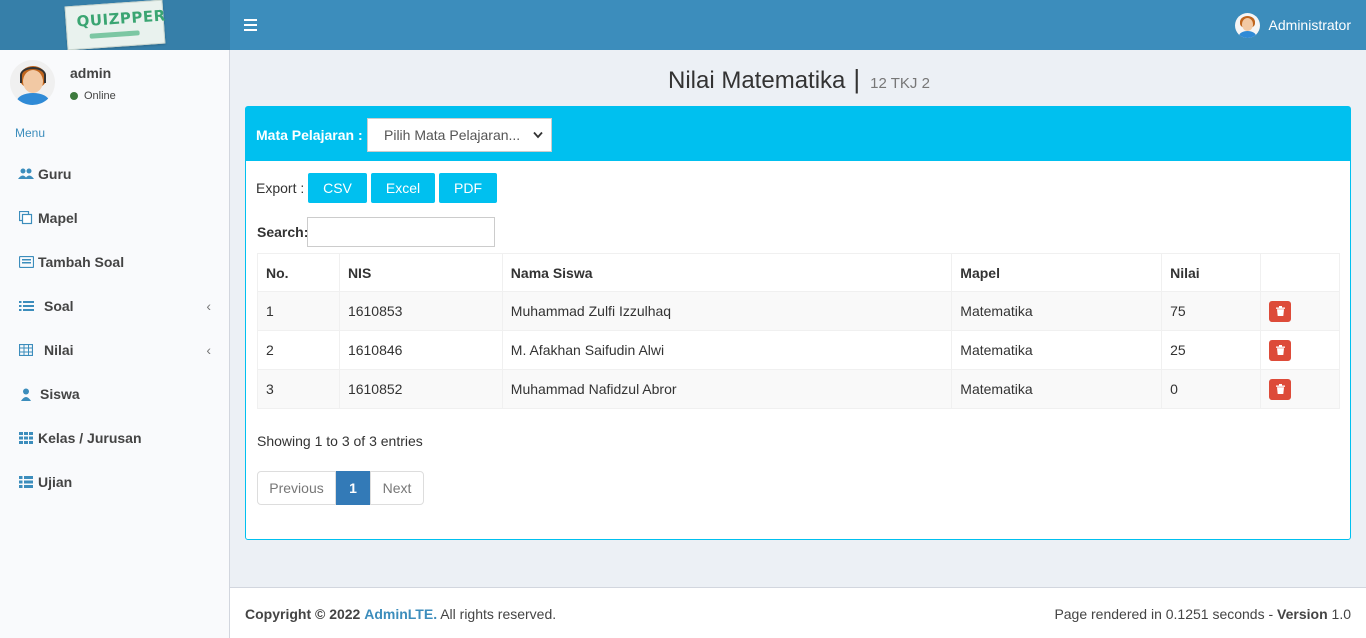 This screenshot has height=638, width=1366. Describe the element at coordinates (1302, 614) in the screenshot. I see `version-label: Version` at that location.